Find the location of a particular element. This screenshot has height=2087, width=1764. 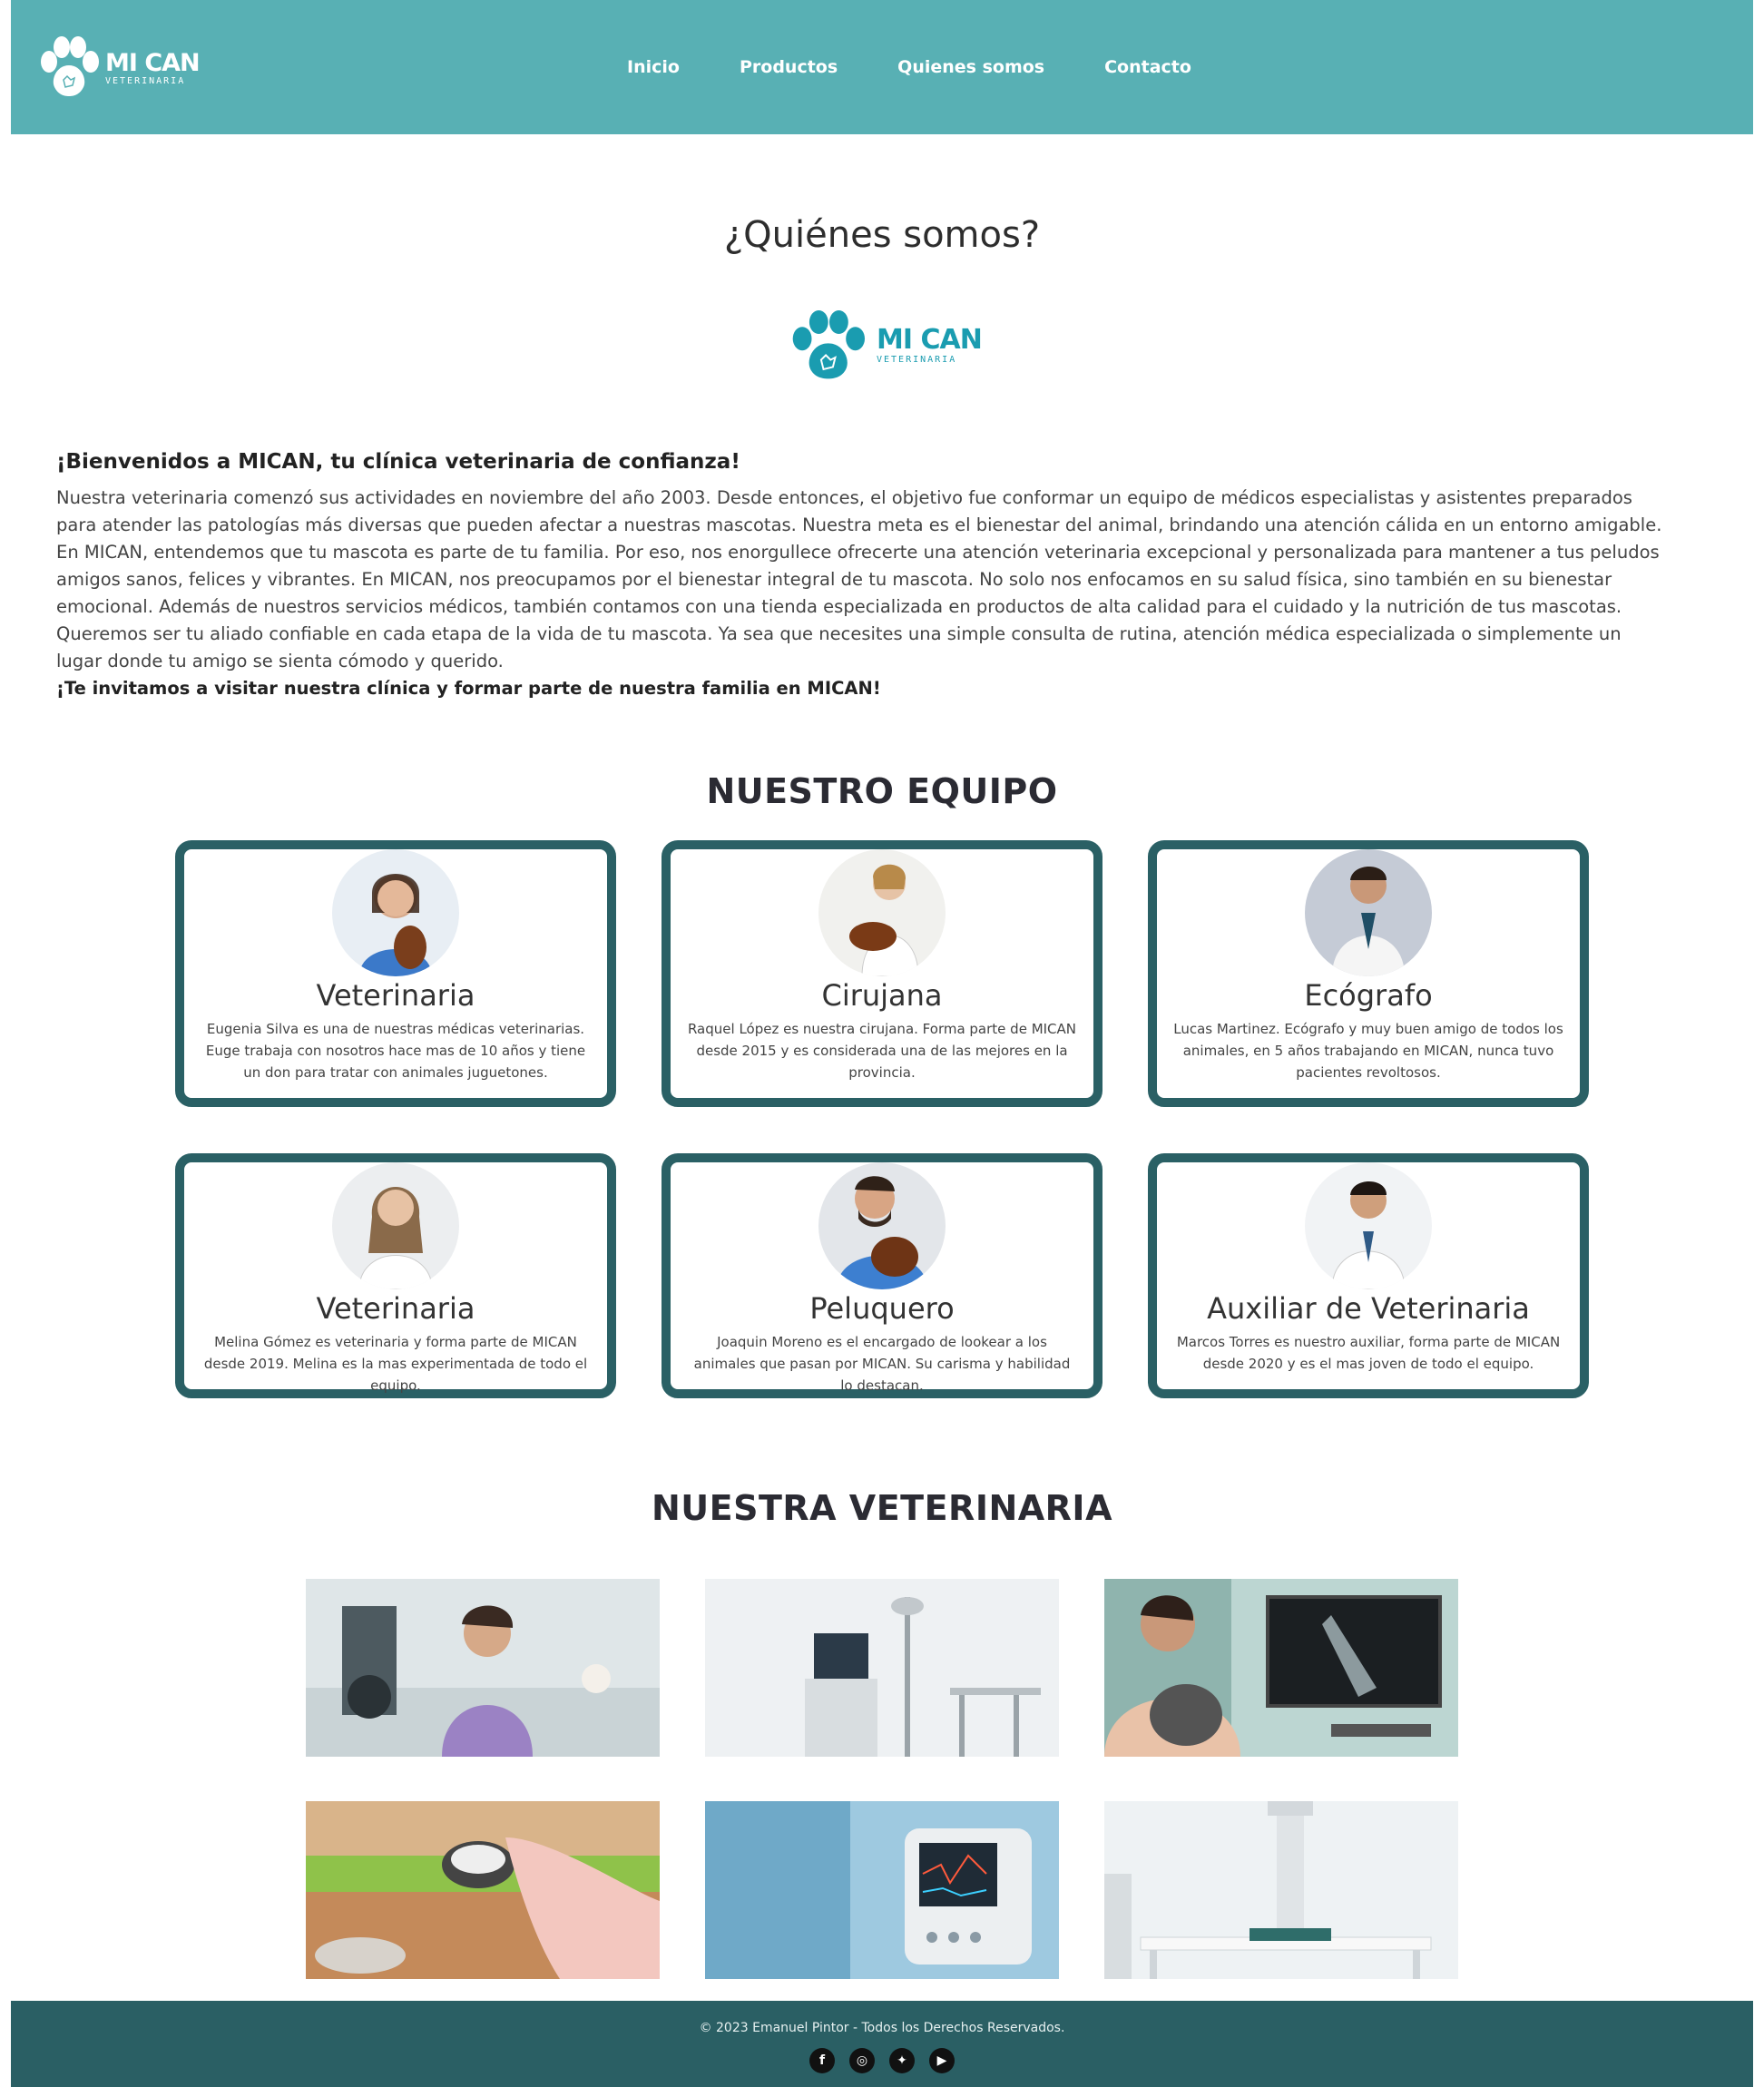

gallery-section-title: NUESTRA VETERINARIA is located at coordinates (882, 1508).